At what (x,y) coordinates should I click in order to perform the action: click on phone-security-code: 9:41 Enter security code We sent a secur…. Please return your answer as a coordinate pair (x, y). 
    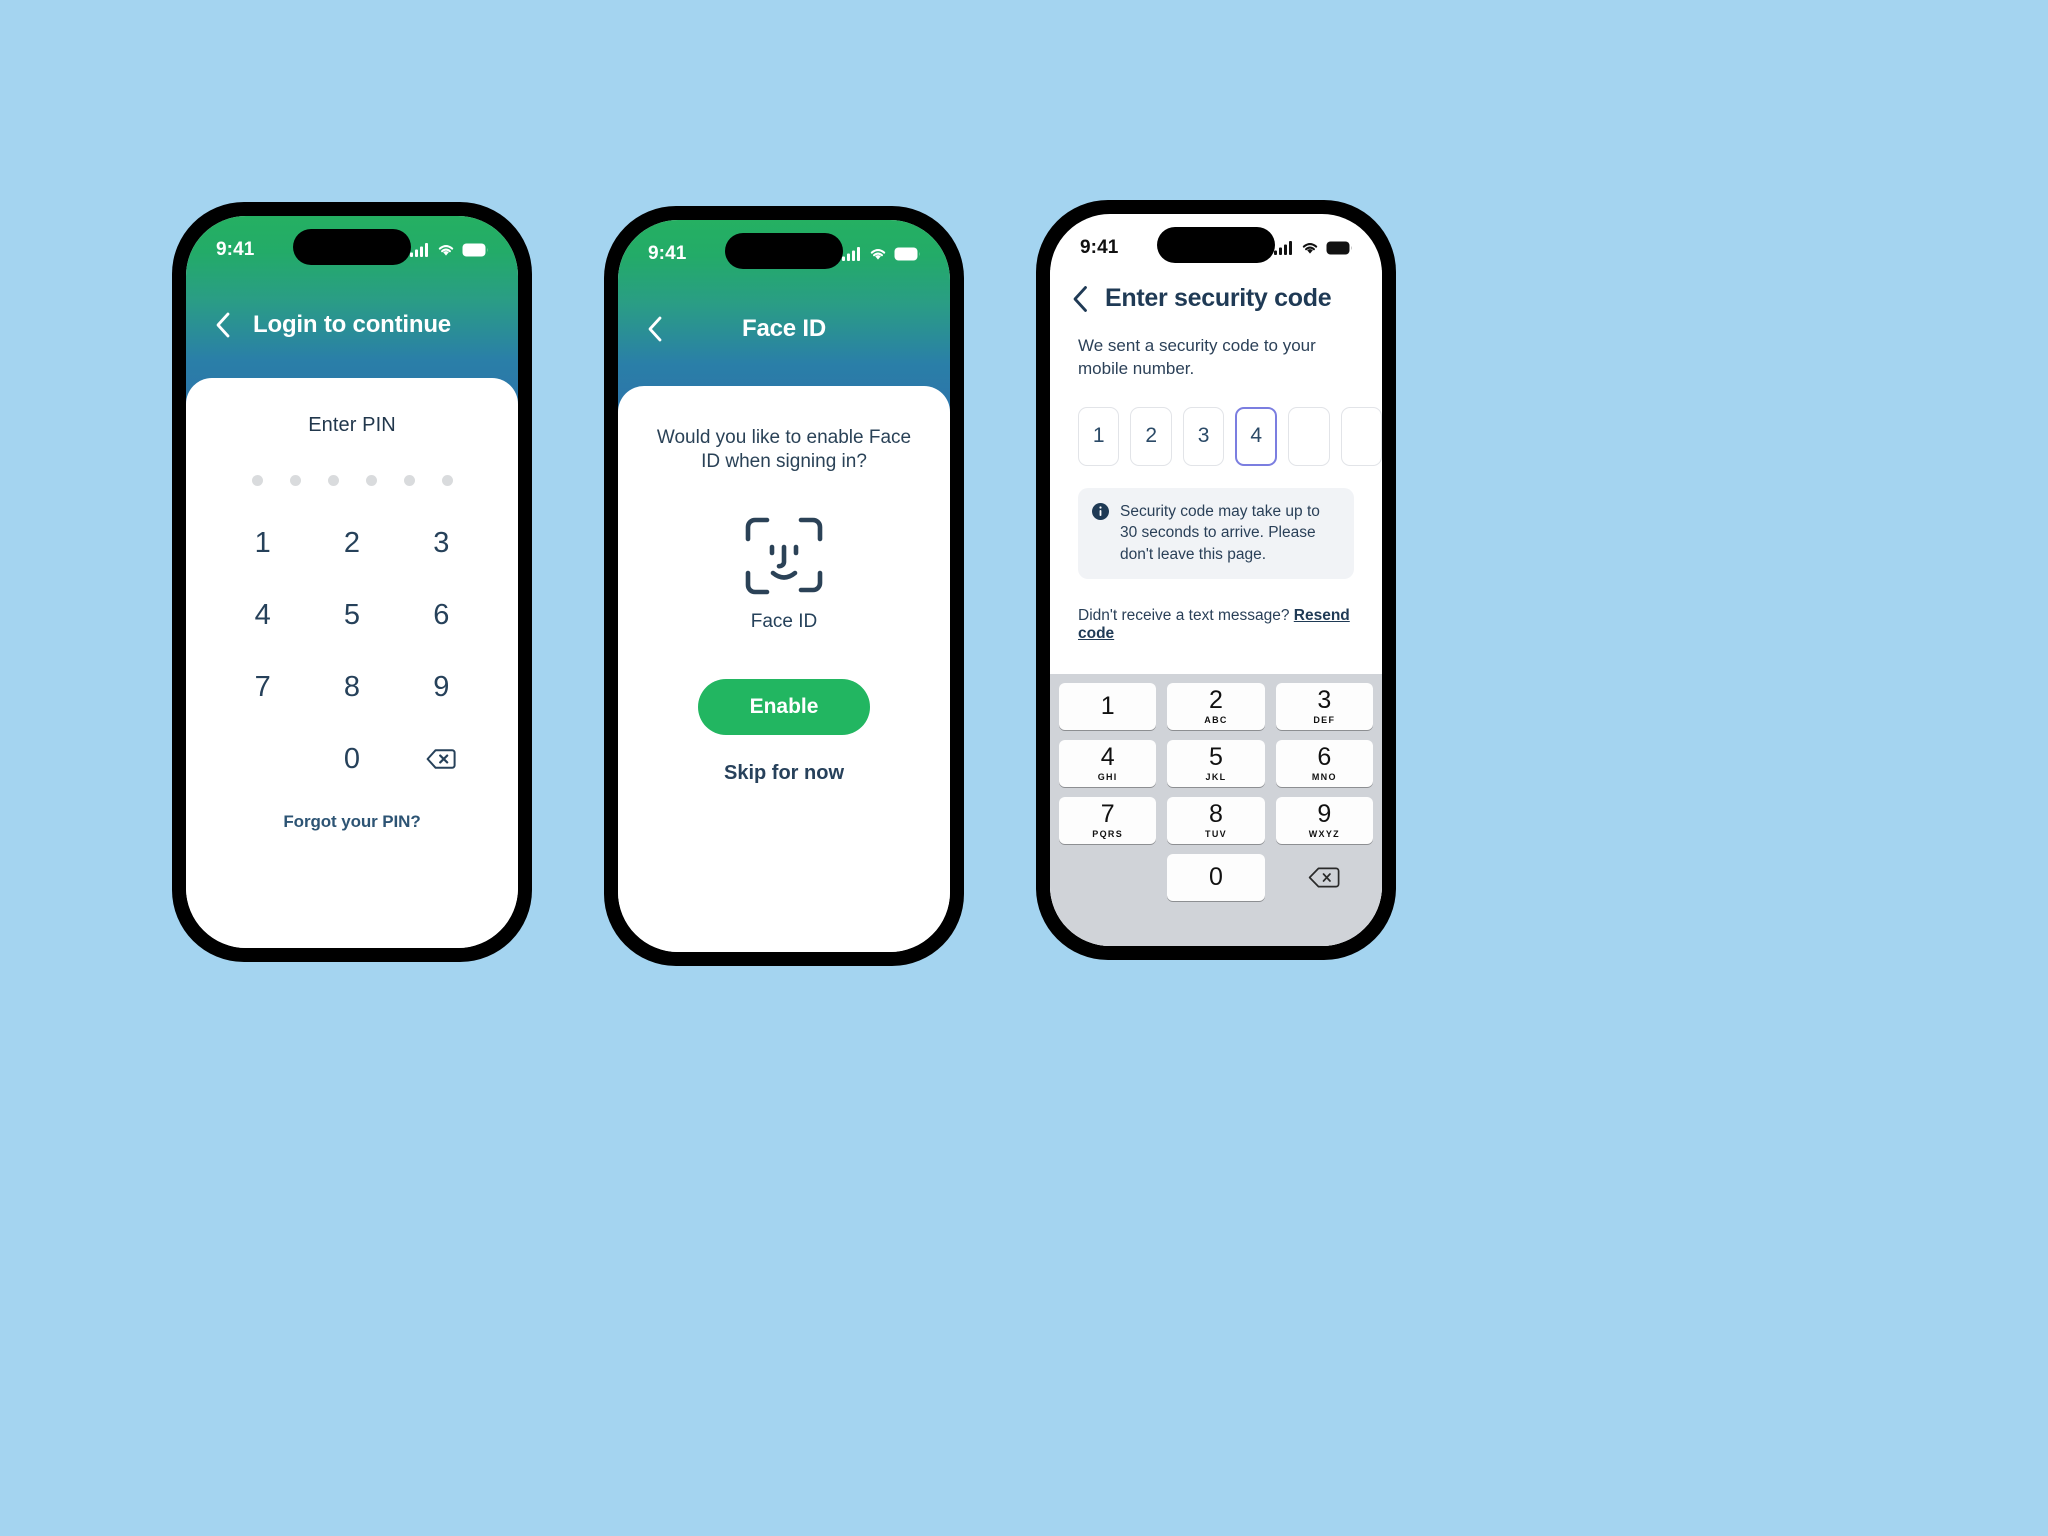
    Looking at the image, I should click on (1216, 580).